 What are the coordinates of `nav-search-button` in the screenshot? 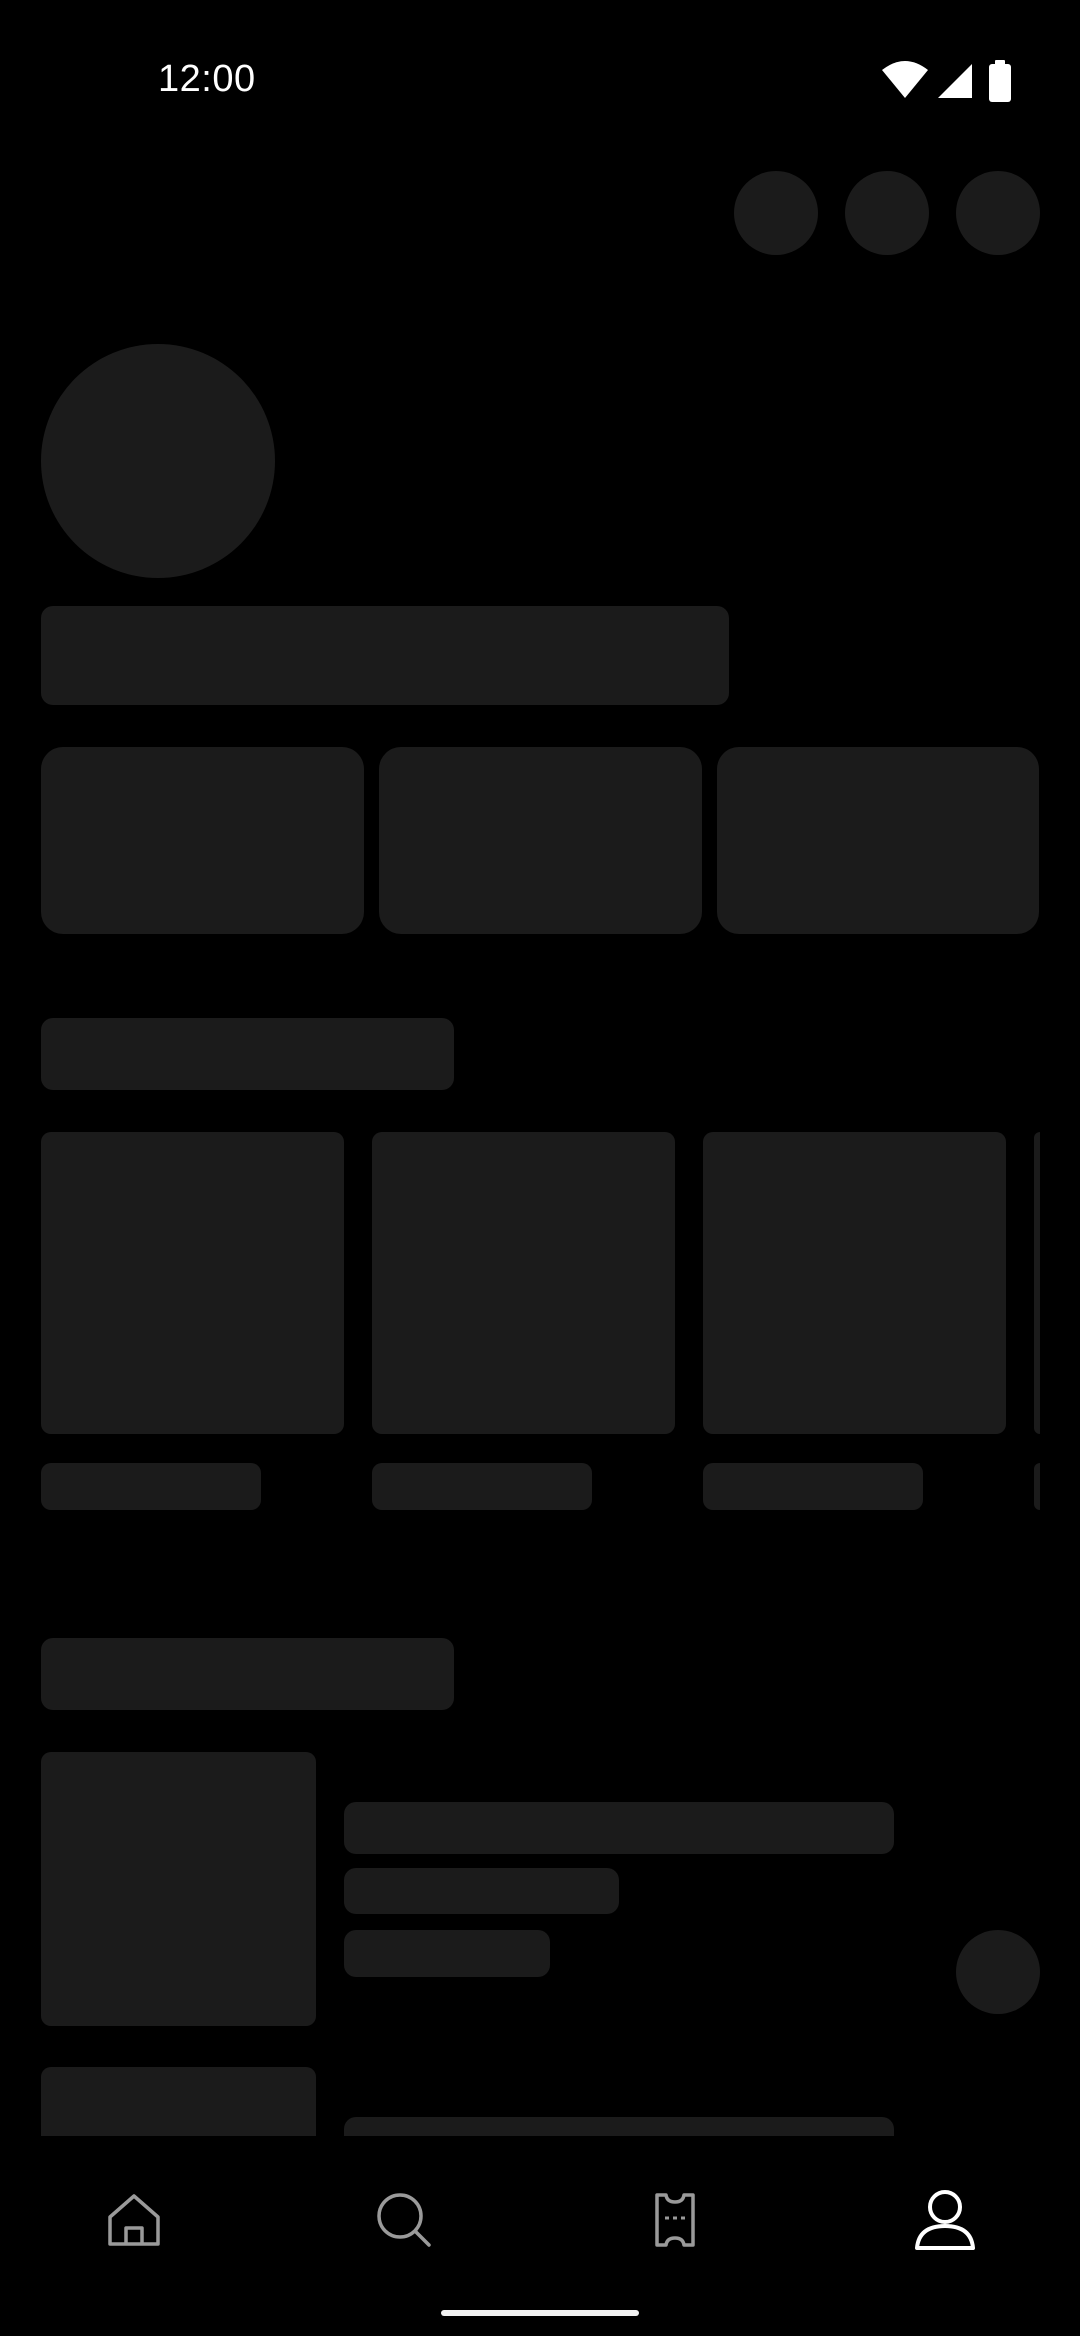 It's located at (404, 2220).